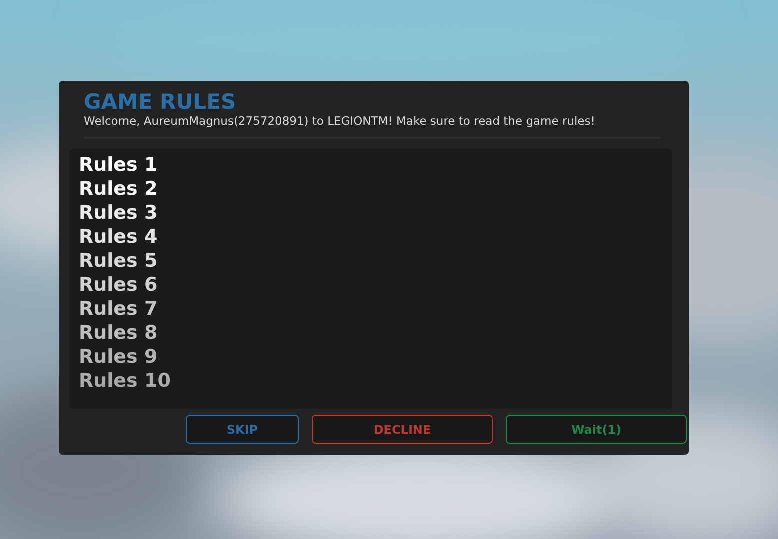  I want to click on rule-item: Rules 5, so click(119, 261).